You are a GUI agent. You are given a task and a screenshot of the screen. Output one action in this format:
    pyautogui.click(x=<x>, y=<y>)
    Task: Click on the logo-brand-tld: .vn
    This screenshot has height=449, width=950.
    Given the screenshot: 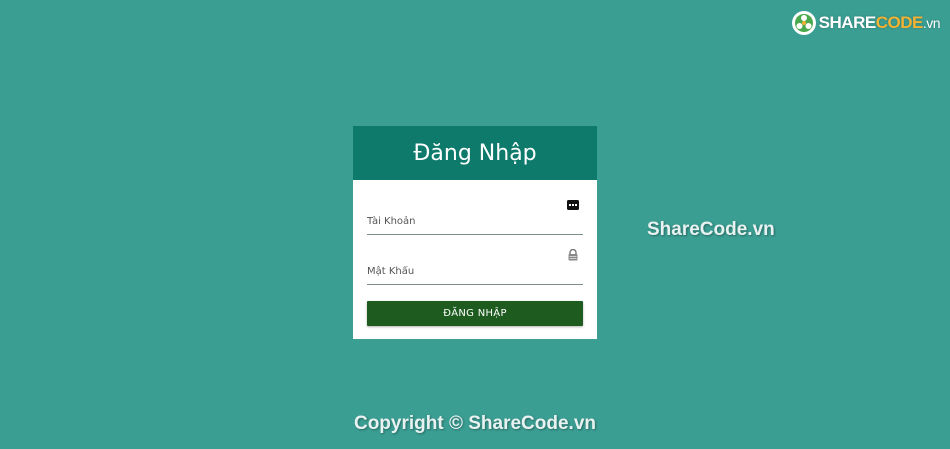 What is the action you would take?
    pyautogui.click(x=931, y=23)
    